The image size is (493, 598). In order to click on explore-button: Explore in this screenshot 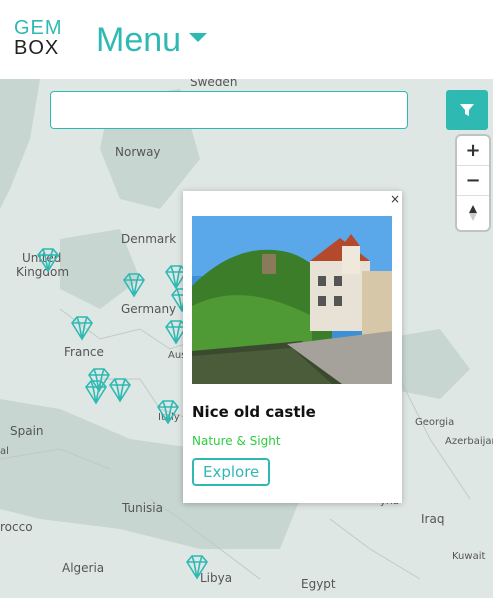, I will do `click(231, 472)`.